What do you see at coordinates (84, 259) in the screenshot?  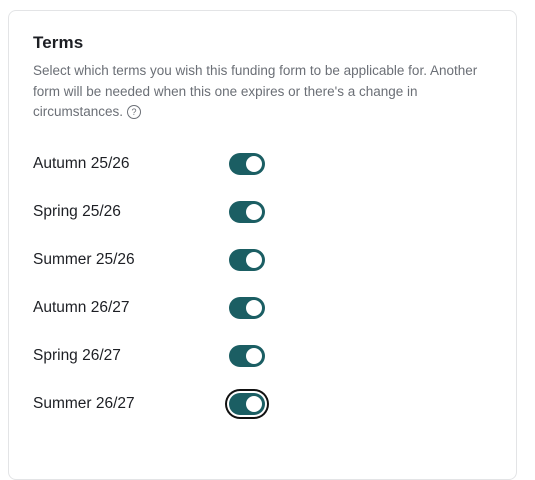 I see `term-label: Summer 25/26` at bounding box center [84, 259].